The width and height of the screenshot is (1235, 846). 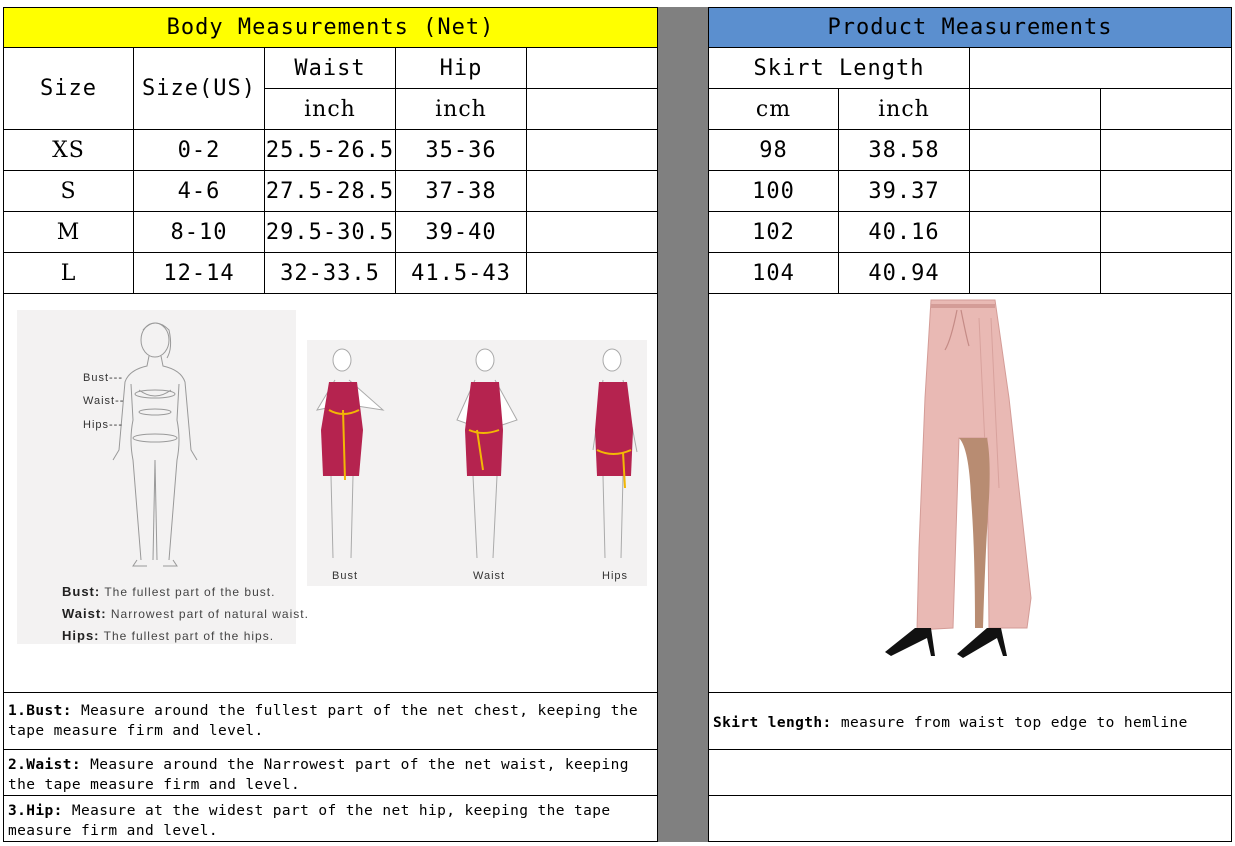 I want to click on row-l-inch: 40.94, so click(x=904, y=273).